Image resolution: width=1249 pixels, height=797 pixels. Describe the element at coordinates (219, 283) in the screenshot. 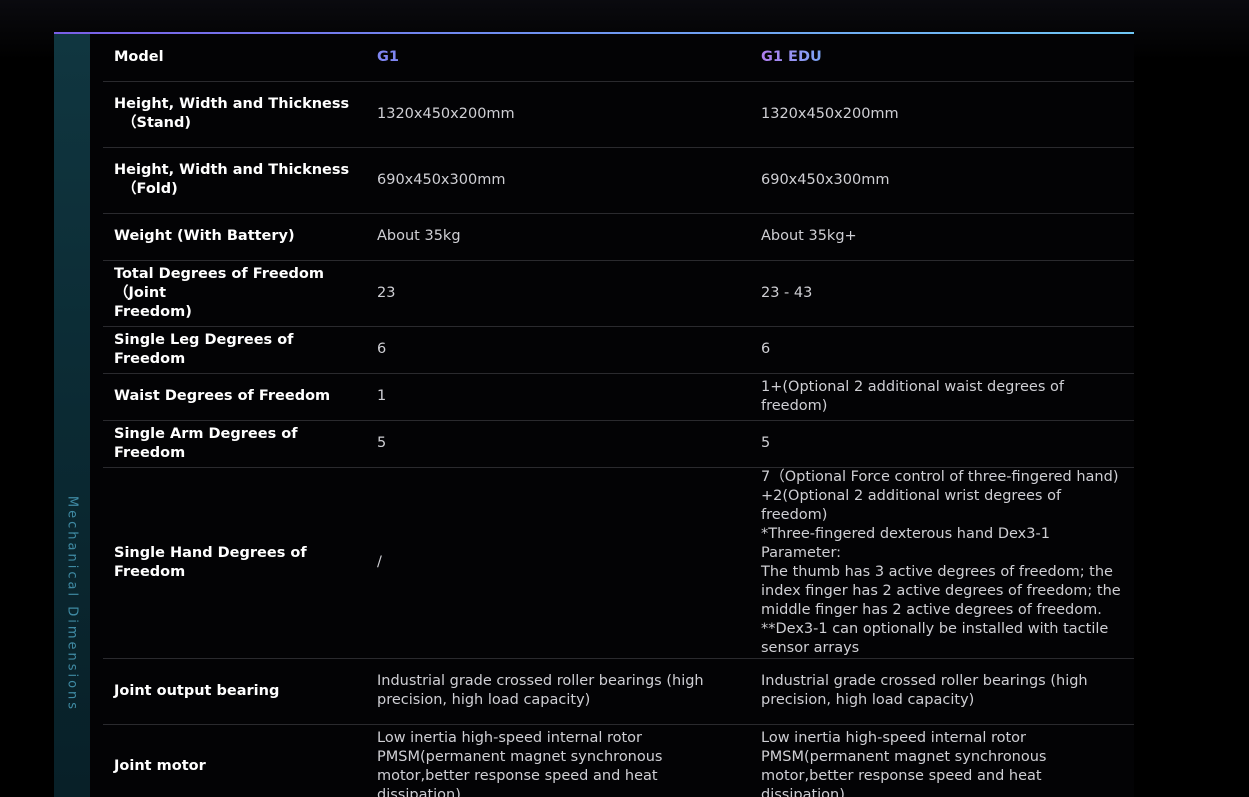

I see `row-label-line: Total Degrees of Freedom（Joint` at that location.